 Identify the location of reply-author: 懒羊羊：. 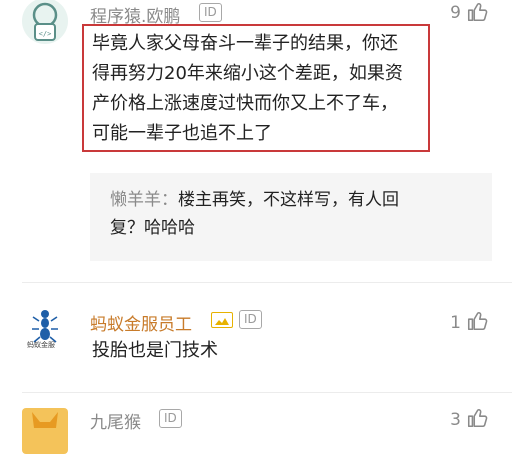
(144, 200).